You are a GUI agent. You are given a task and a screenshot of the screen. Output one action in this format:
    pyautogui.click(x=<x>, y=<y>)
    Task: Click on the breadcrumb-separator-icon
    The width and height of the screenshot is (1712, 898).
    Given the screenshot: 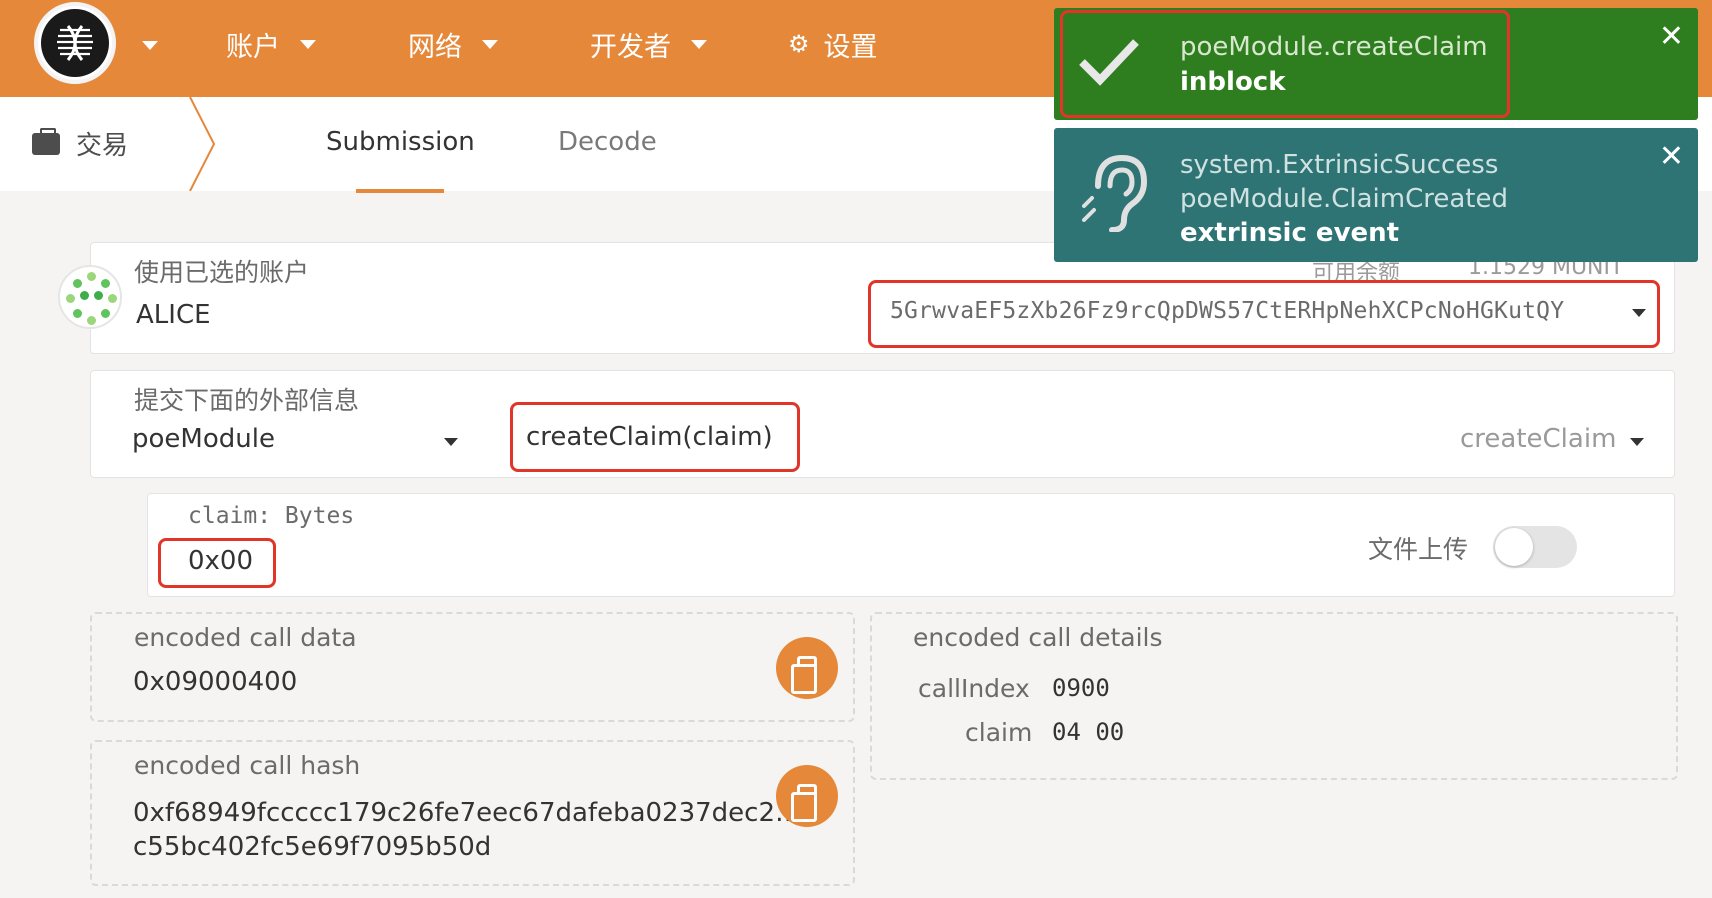 What is the action you would take?
    pyautogui.click(x=202, y=144)
    